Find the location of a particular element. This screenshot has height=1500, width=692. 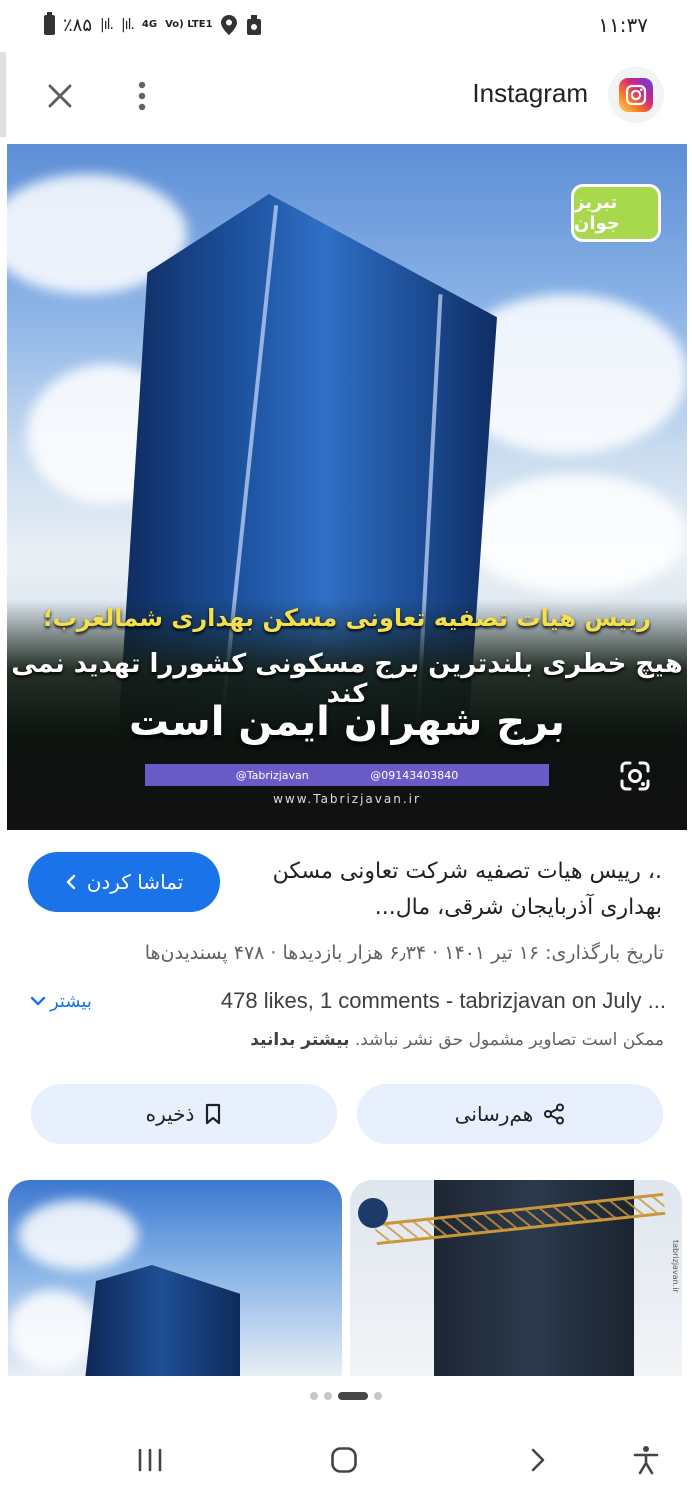

more-options-button is located at coordinates (142, 96).